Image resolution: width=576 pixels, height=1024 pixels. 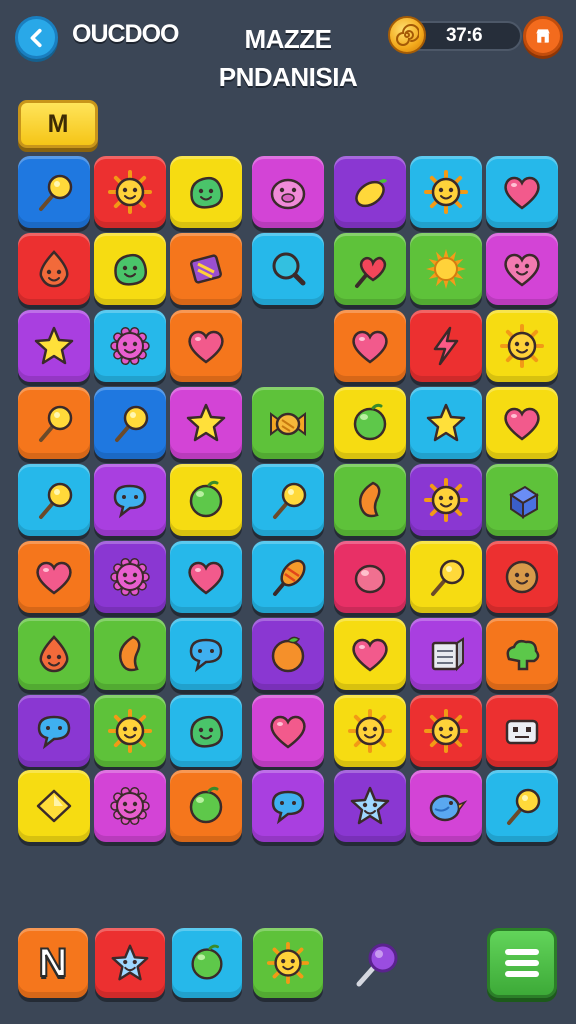 I want to click on menu-button, so click(x=522, y=963).